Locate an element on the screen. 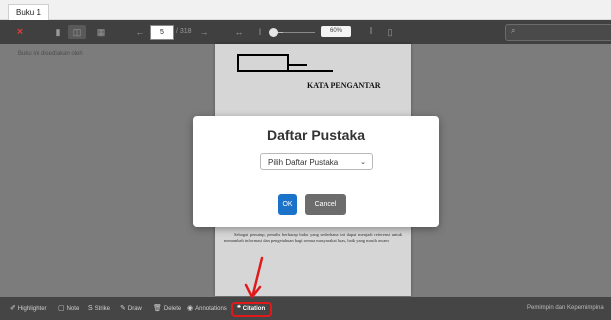 This screenshot has width=611, height=320. strike-label: Strike is located at coordinates (102, 309).